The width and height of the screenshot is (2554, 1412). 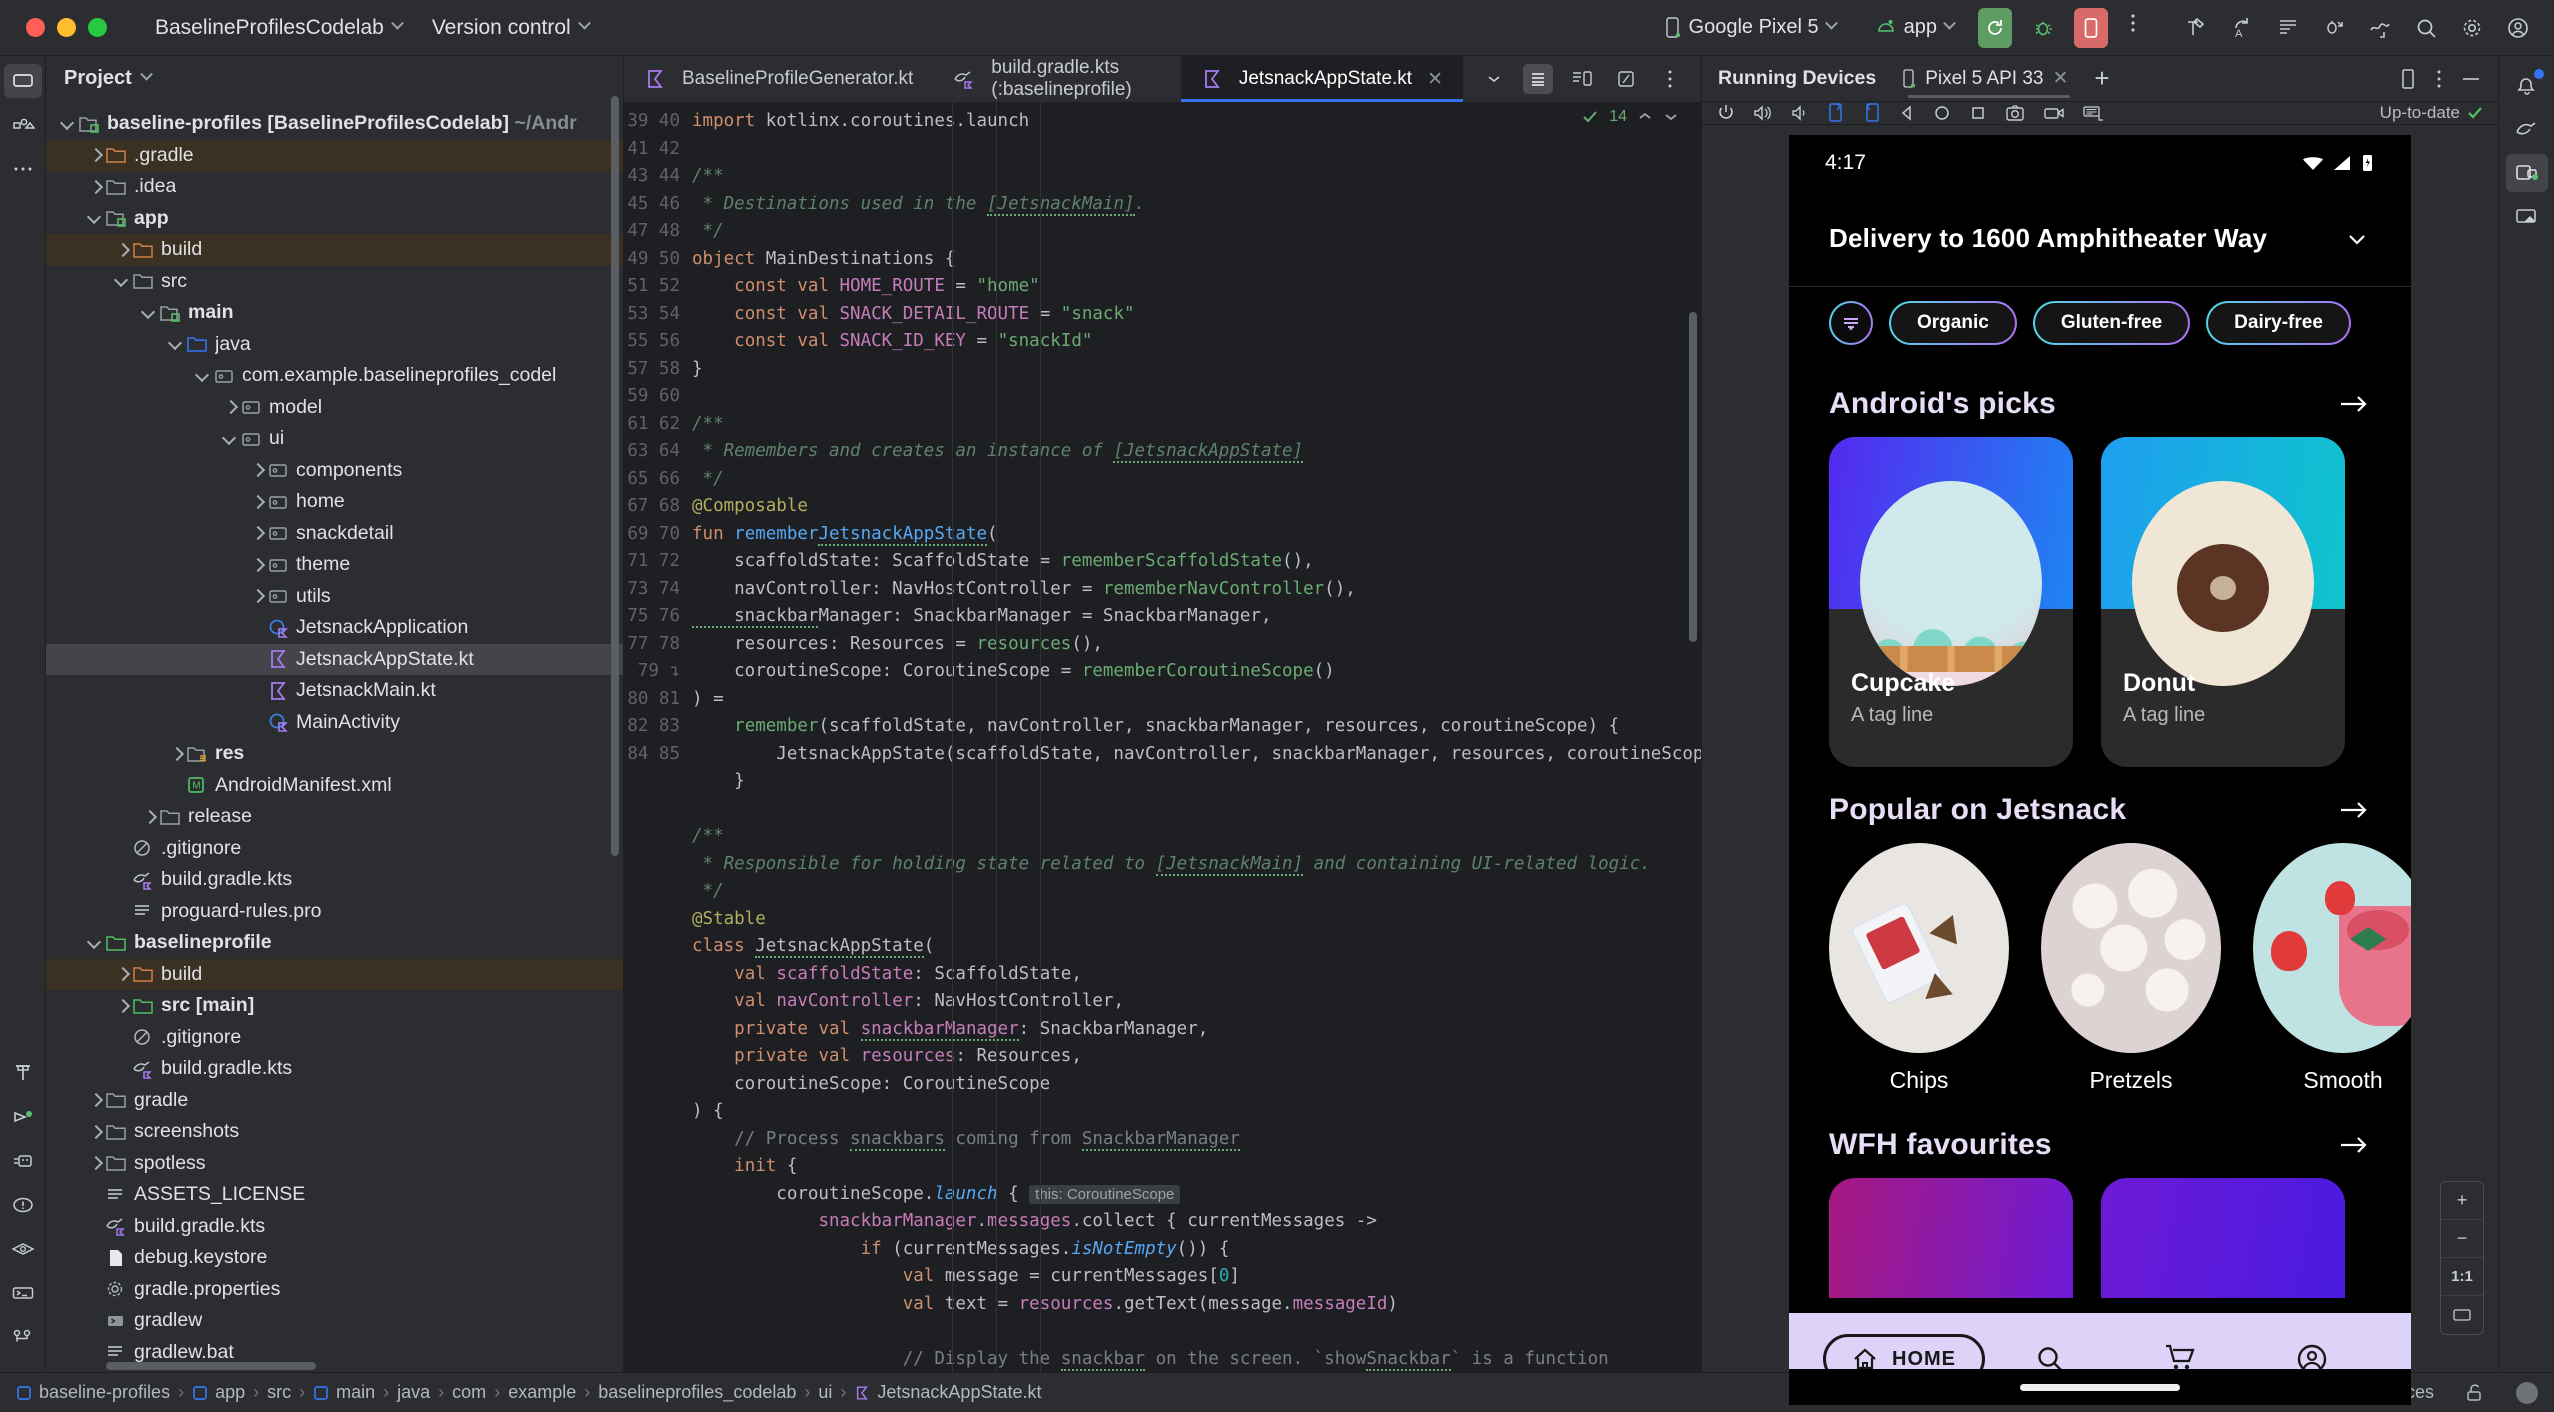 I want to click on more-run-options-button, so click(x=2133, y=23).